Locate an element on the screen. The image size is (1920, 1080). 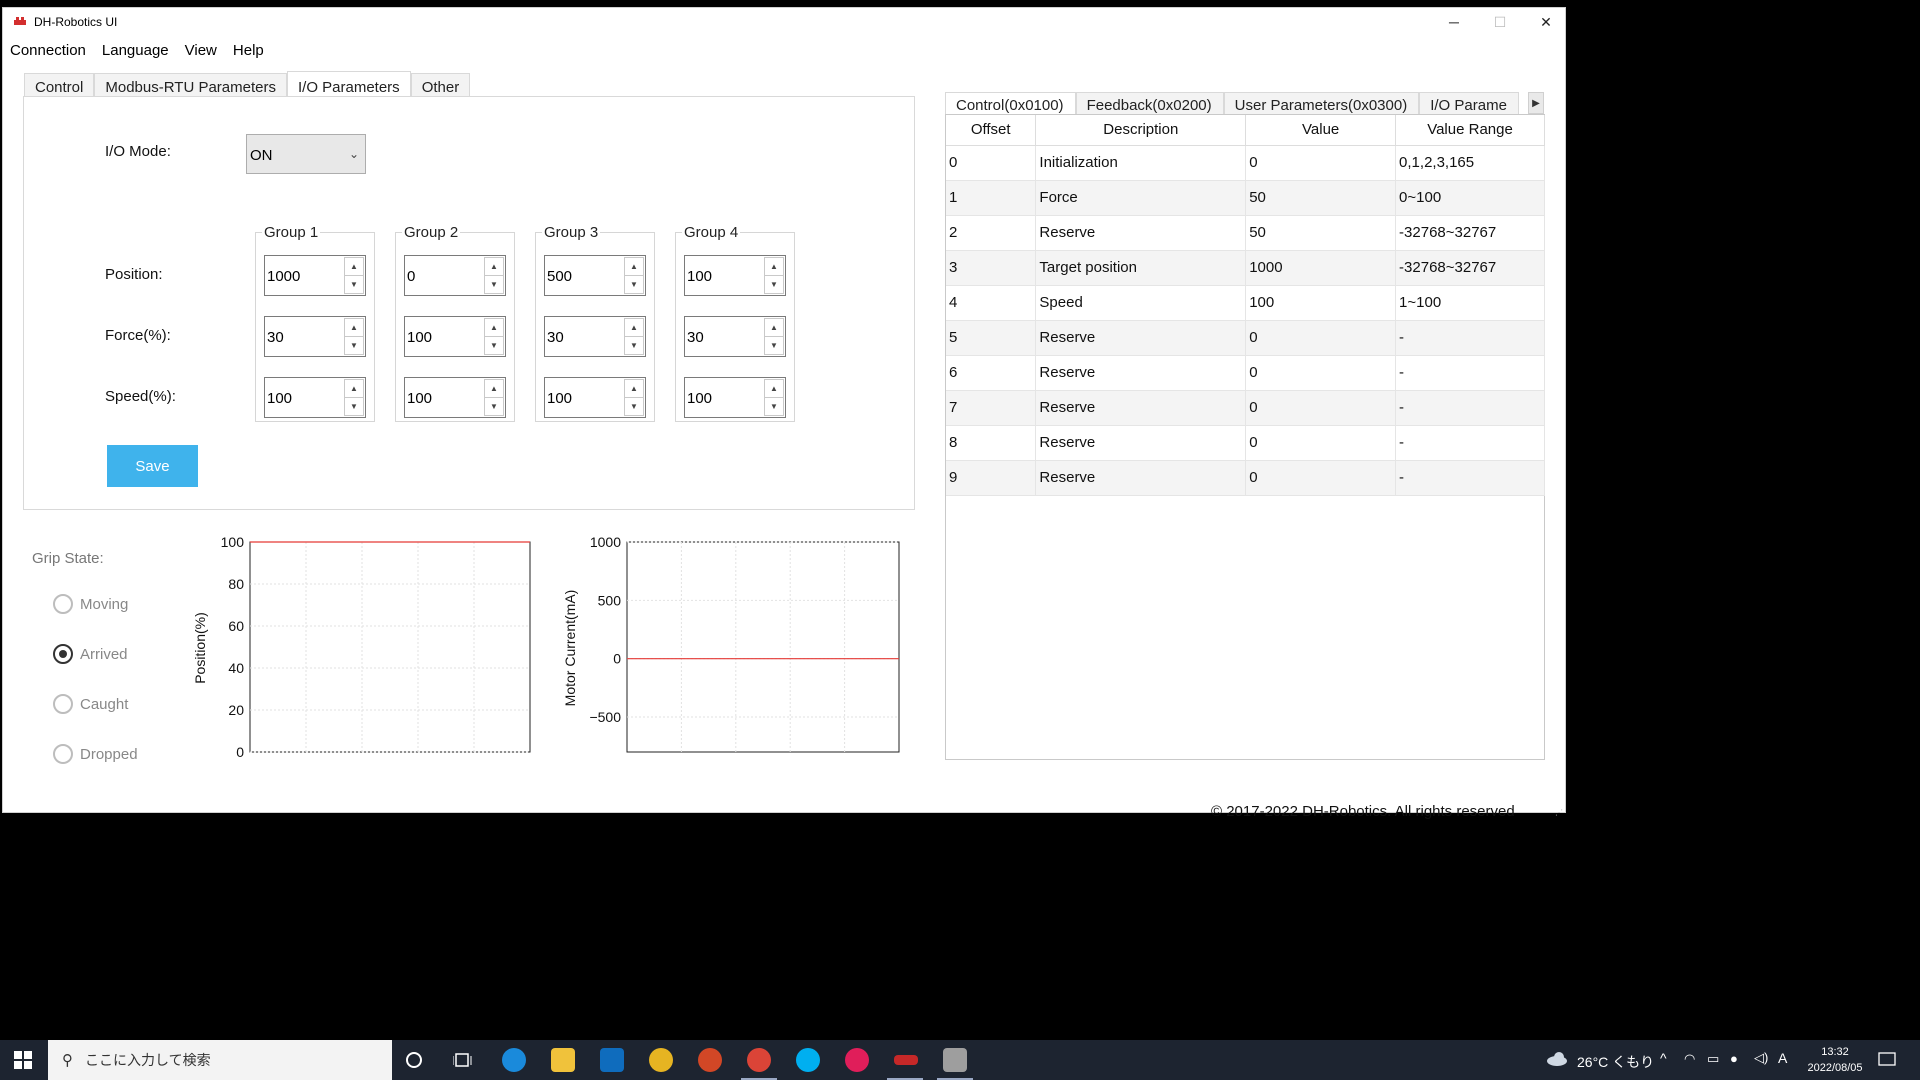
table-row: 5 Reserve 0- is located at coordinates (1245, 338).